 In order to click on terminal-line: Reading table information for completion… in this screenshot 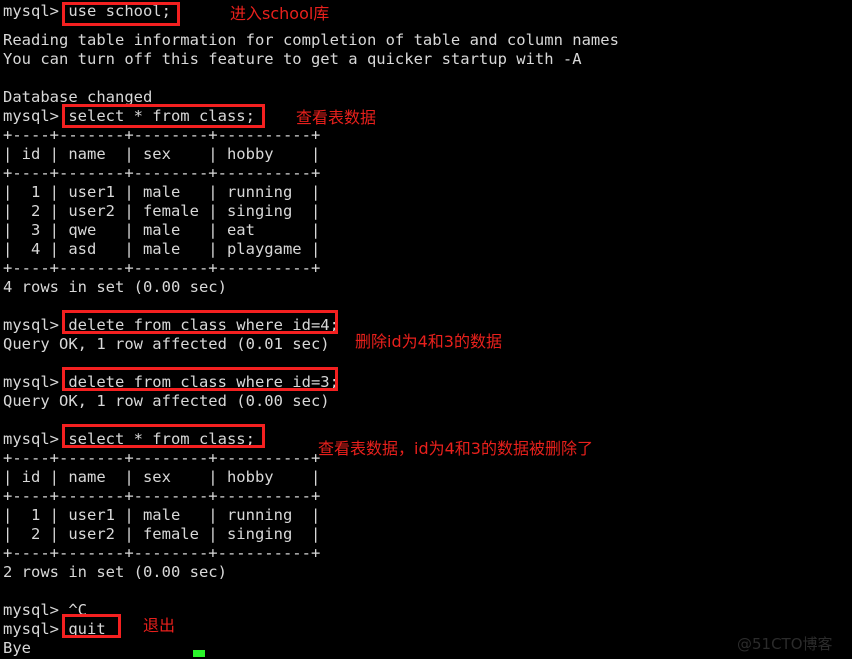, I will do `click(311, 40)`.